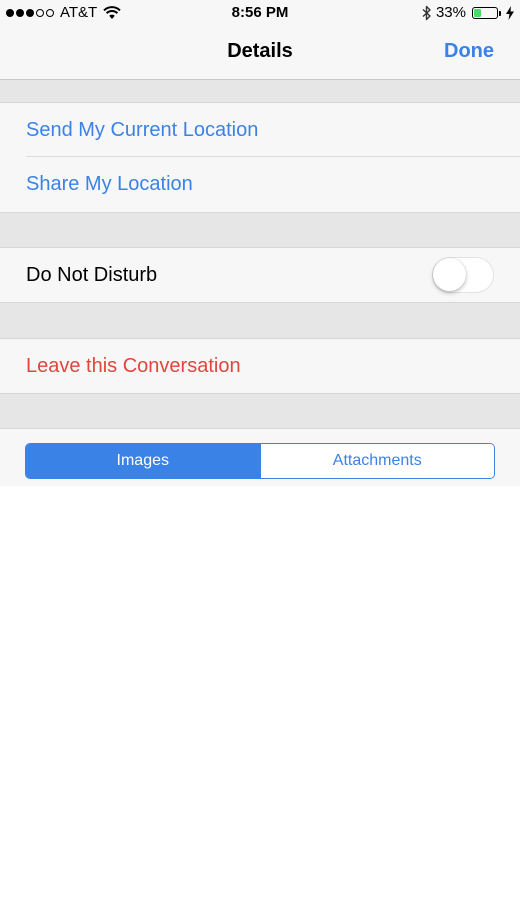  Describe the element at coordinates (260, 129) in the screenshot. I see `send-current-location-row: Send My Current Location` at that location.